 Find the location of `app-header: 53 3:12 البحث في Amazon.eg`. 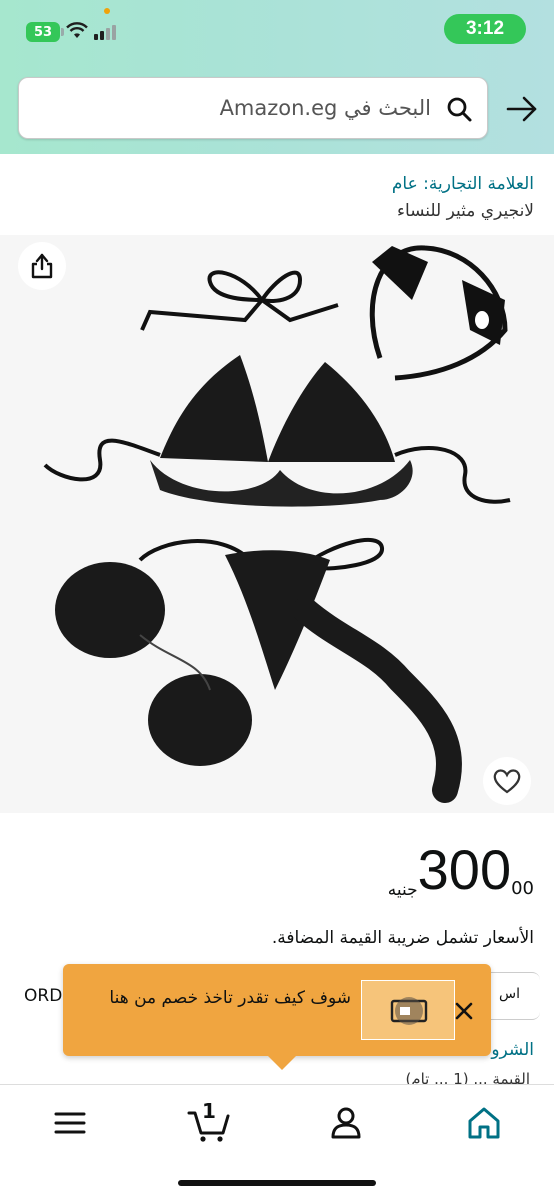

app-header: 53 3:12 البحث في Amazon.eg is located at coordinates (277, 77).